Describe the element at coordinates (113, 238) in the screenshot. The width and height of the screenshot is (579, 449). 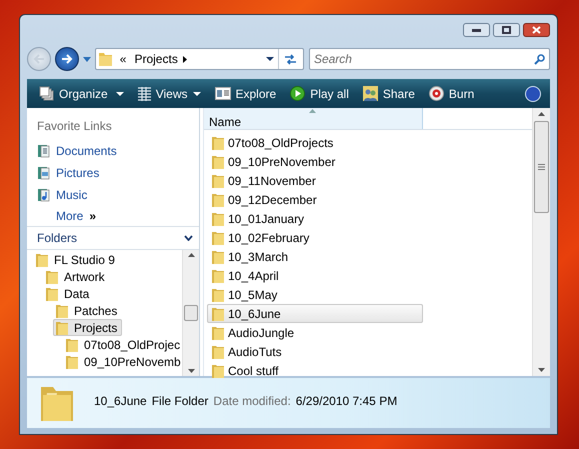
I see `folders-header: Folders` at that location.